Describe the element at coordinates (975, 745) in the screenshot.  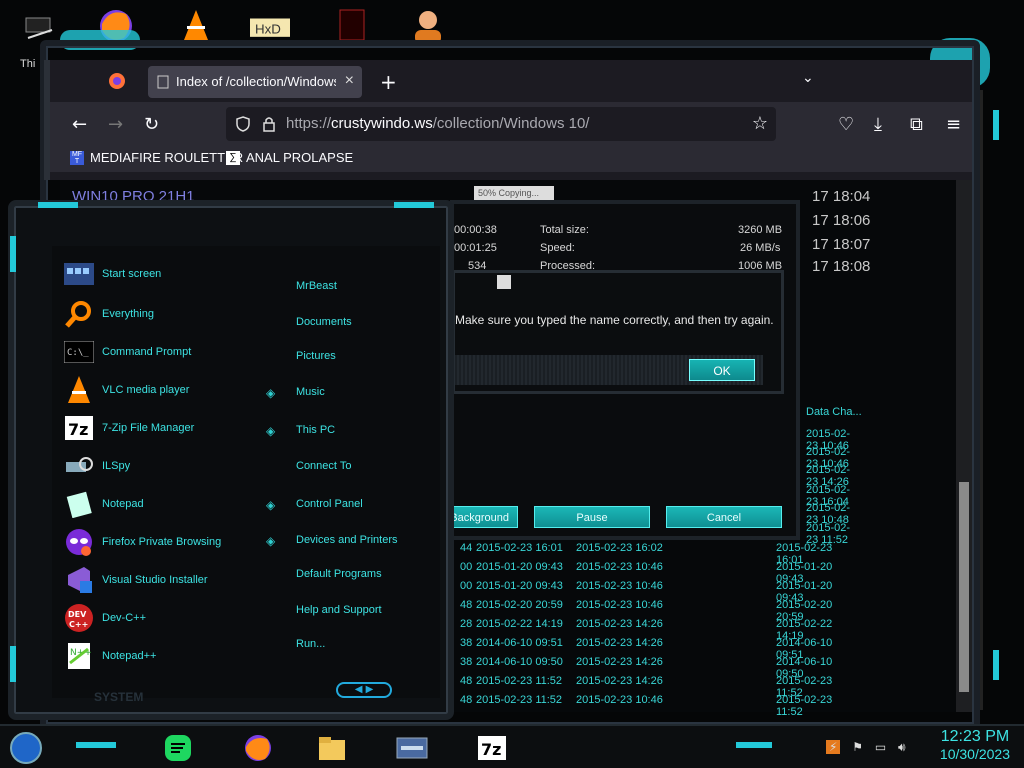
I see `clock: 12:23 PM 10/30/2023` at that location.